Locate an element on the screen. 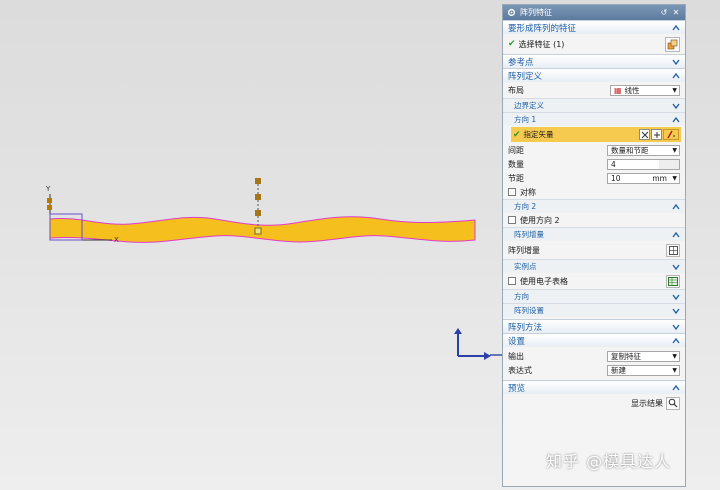 The image size is (720, 490). expression-select: 新建 ▼ is located at coordinates (643, 370).